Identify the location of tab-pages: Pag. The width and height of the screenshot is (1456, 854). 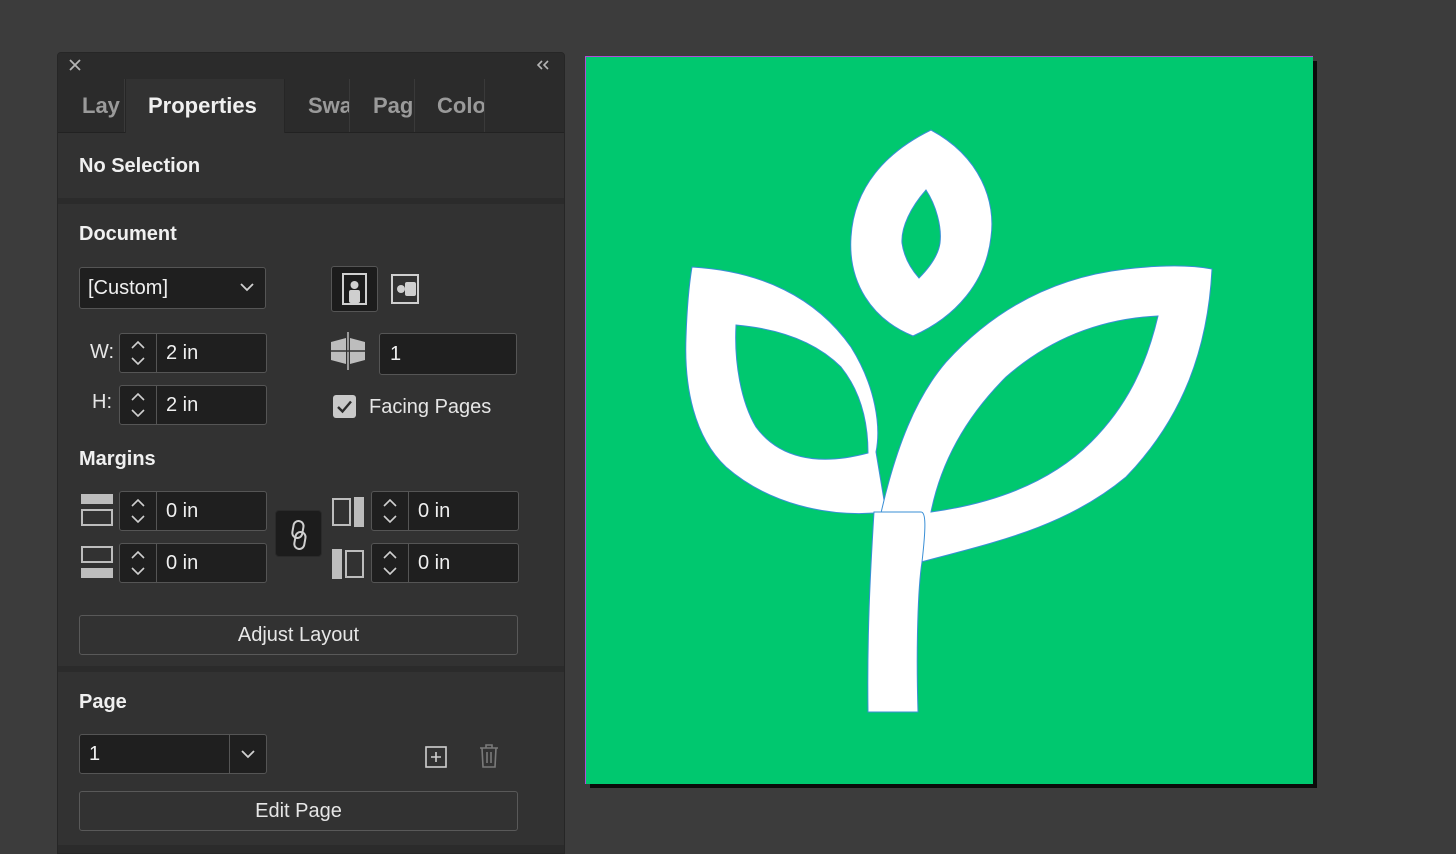
(389, 105).